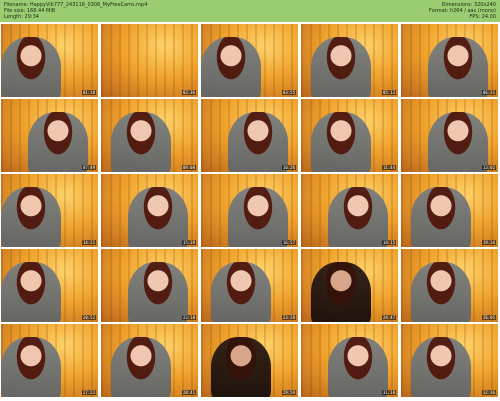  Describe the element at coordinates (288, 392) in the screenshot. I see `timestamp-label: 29:59` at that location.